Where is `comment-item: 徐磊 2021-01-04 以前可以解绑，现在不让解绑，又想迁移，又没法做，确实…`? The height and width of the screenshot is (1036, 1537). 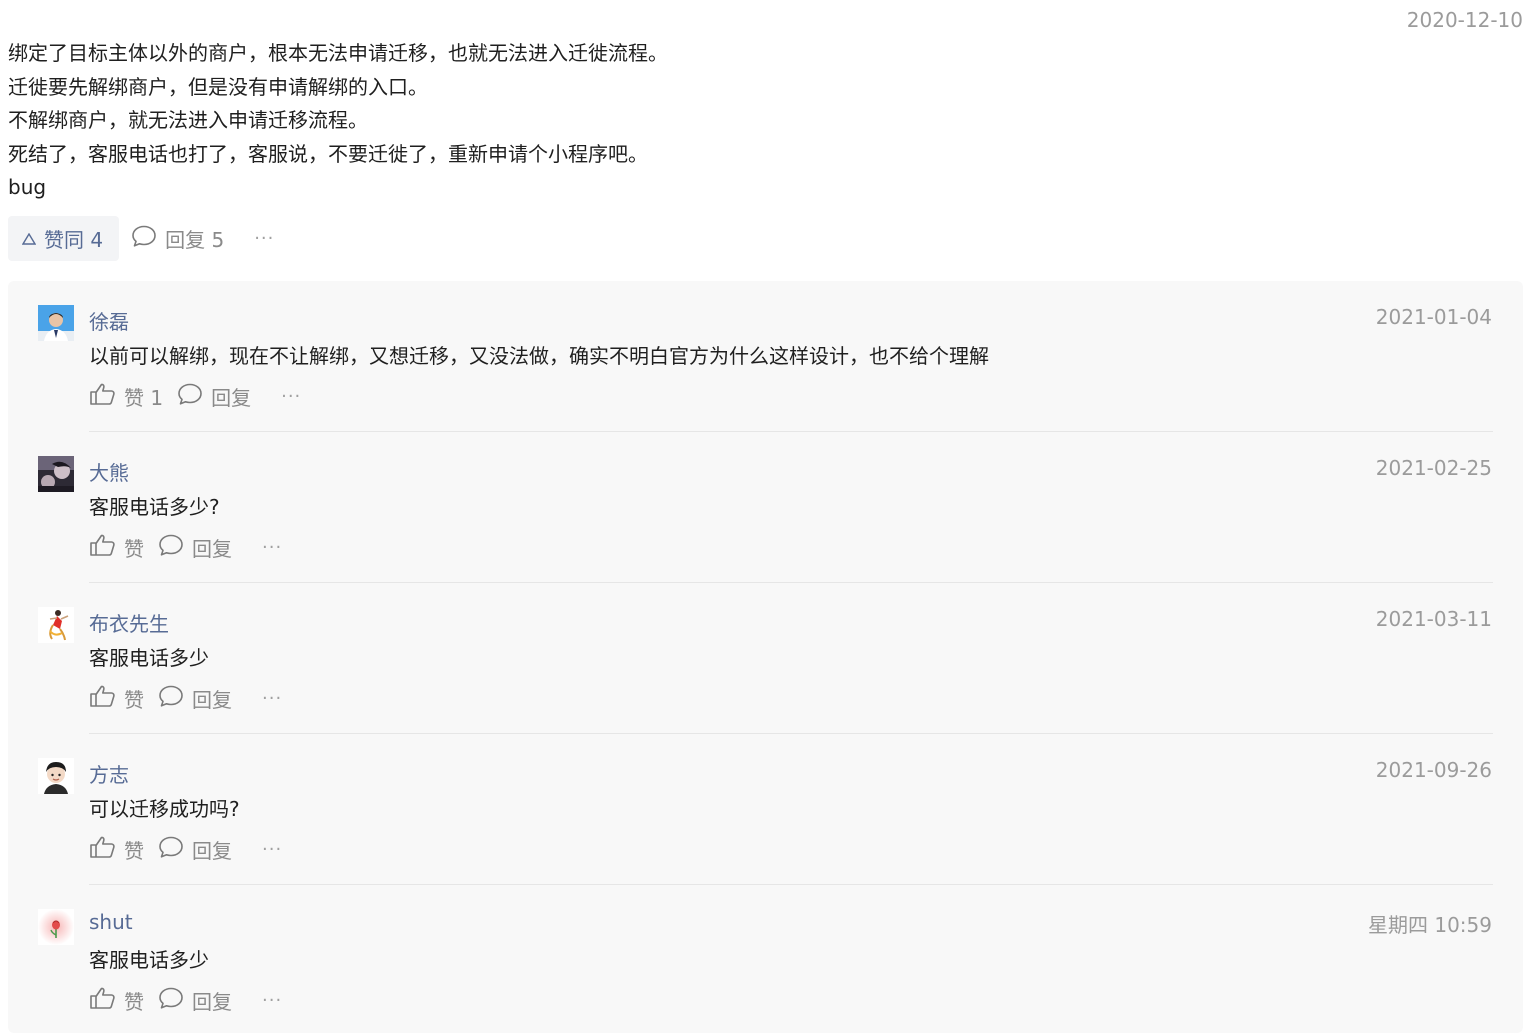
comment-item: 徐磊 2021-01-04 以前可以解绑，现在不让解绑，又想迁移，又没法做，确实… is located at coordinates (765, 356).